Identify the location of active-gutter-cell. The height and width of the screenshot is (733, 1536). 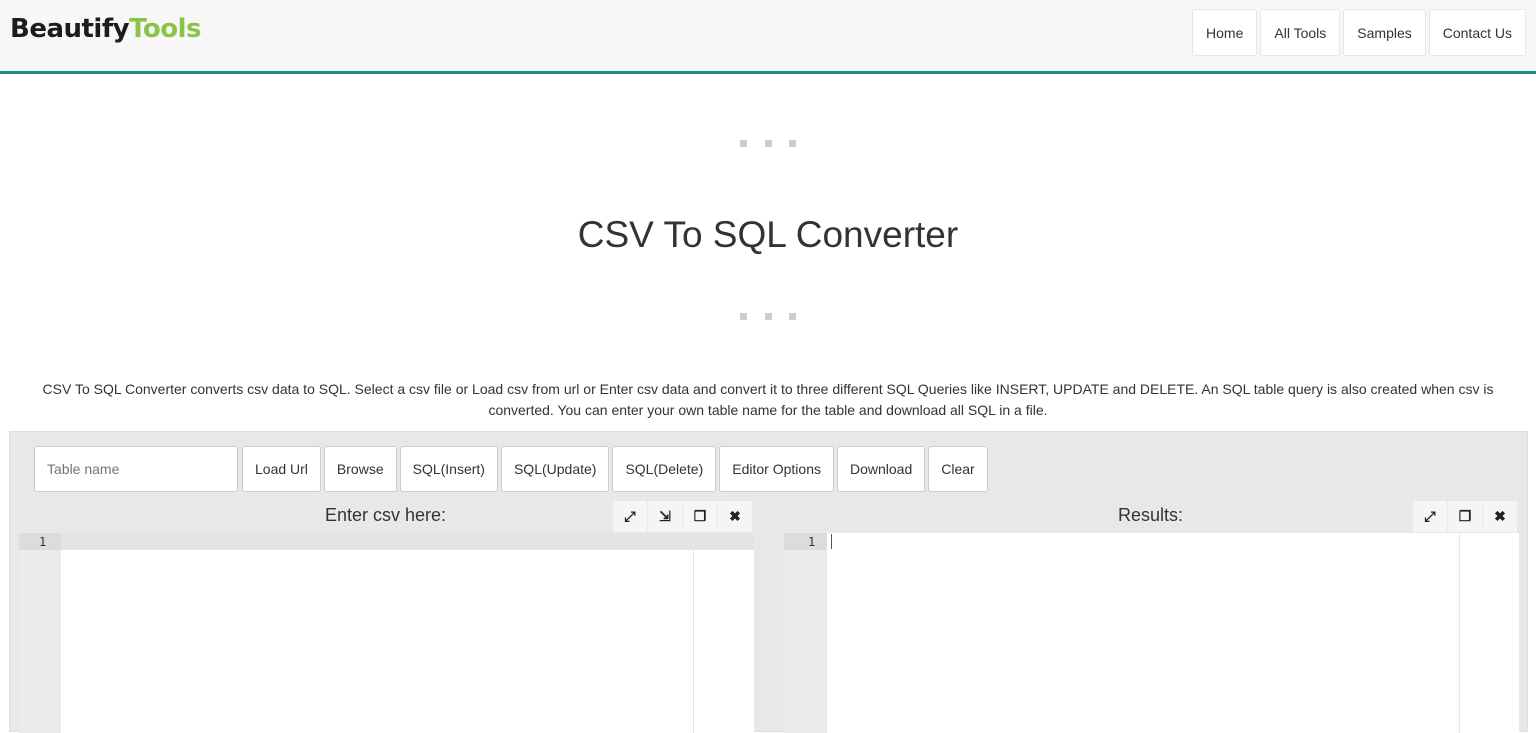
(805, 541).